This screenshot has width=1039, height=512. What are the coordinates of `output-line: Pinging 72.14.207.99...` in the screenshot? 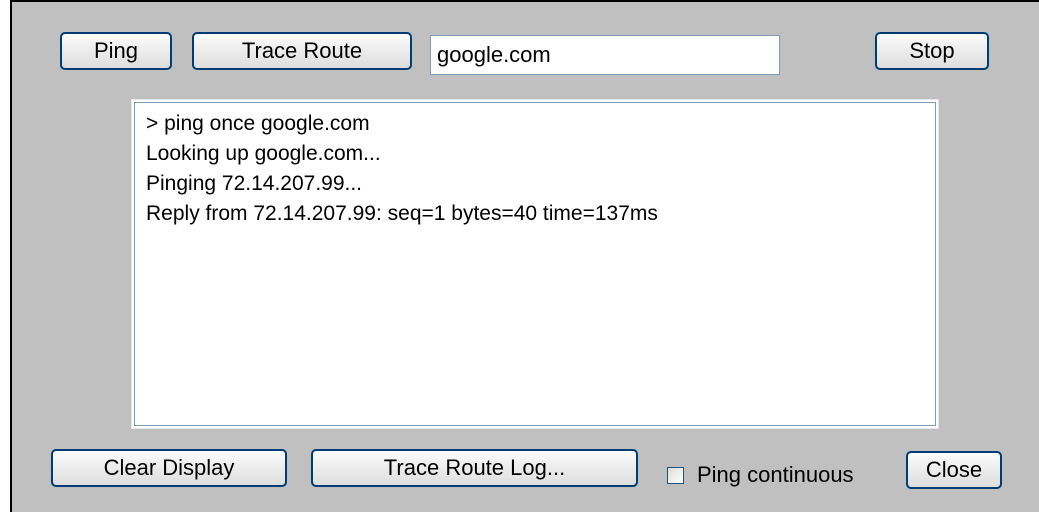 It's located at (254, 183).